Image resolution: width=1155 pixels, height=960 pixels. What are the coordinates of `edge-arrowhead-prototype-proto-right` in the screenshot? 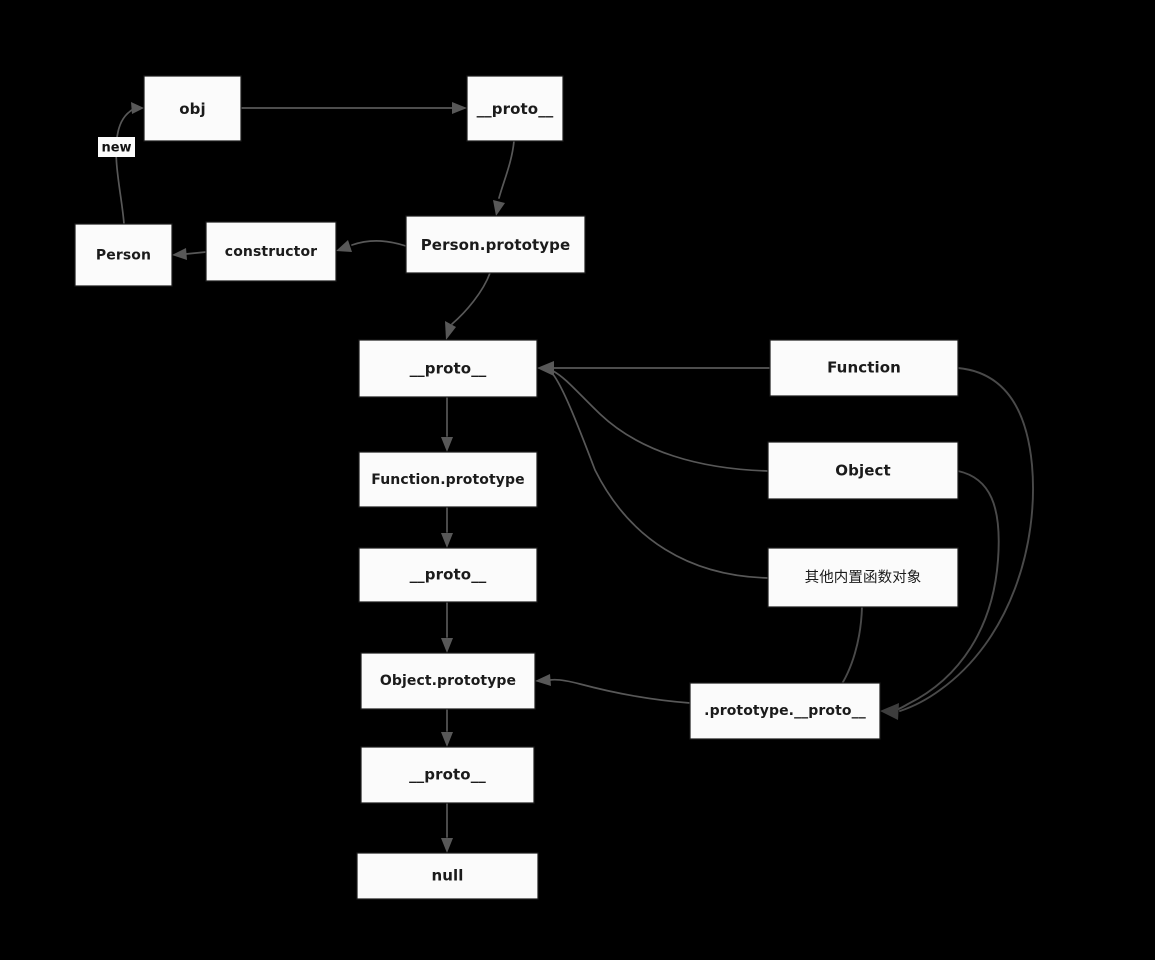 It's located at (889, 711).